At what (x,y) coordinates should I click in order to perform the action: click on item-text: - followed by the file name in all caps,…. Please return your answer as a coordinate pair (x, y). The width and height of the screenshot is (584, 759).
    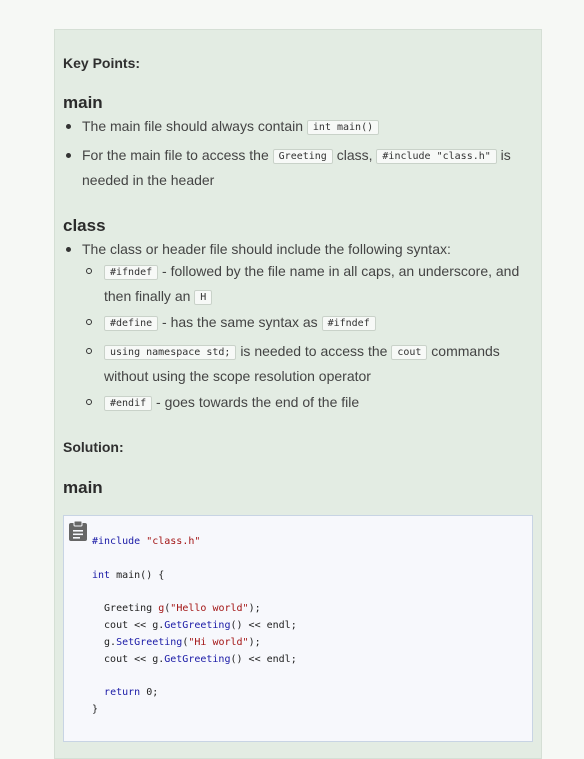
    Looking at the image, I should click on (341, 271).